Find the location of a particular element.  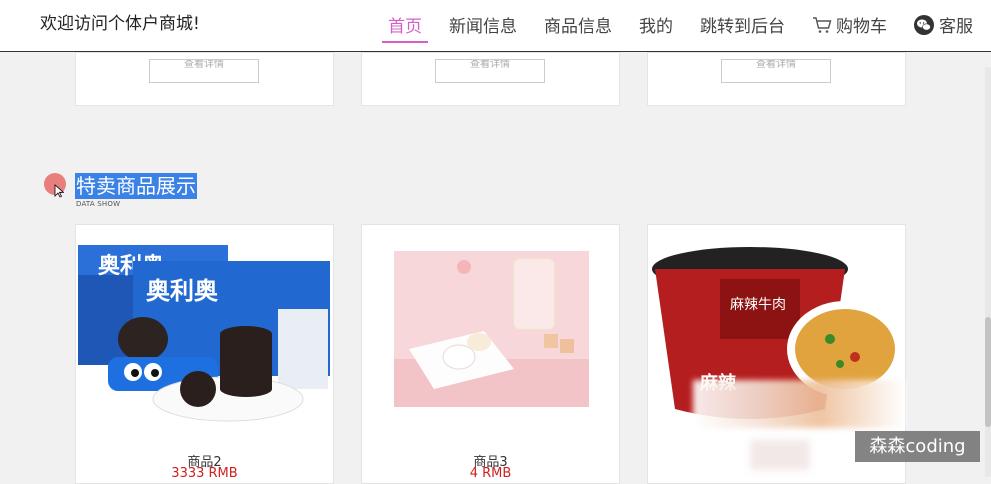

product-price: 3333 RMB is located at coordinates (204, 473).